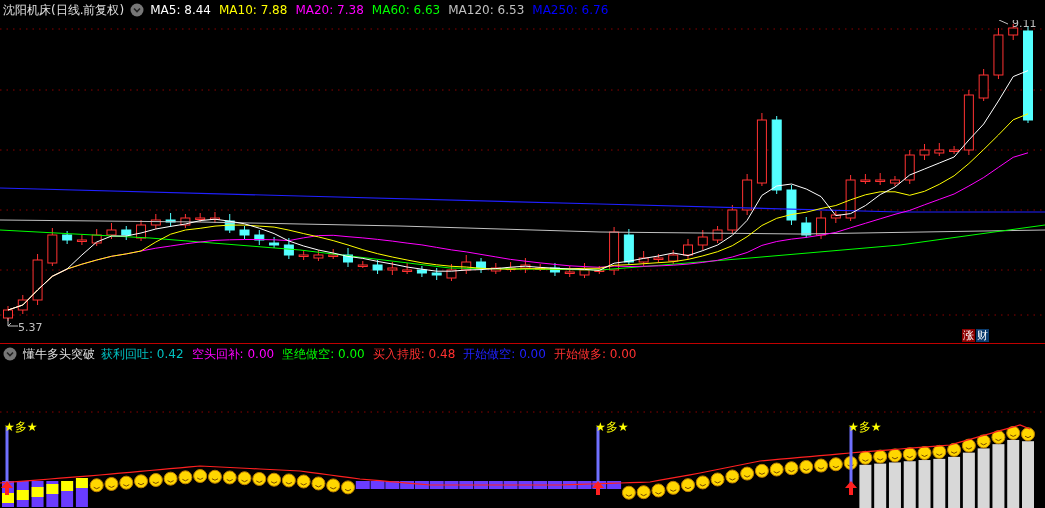 Image resolution: width=1045 pixels, height=508 pixels. What do you see at coordinates (851, 488) in the screenshot?
I see `up-arrow-icon` at bounding box center [851, 488].